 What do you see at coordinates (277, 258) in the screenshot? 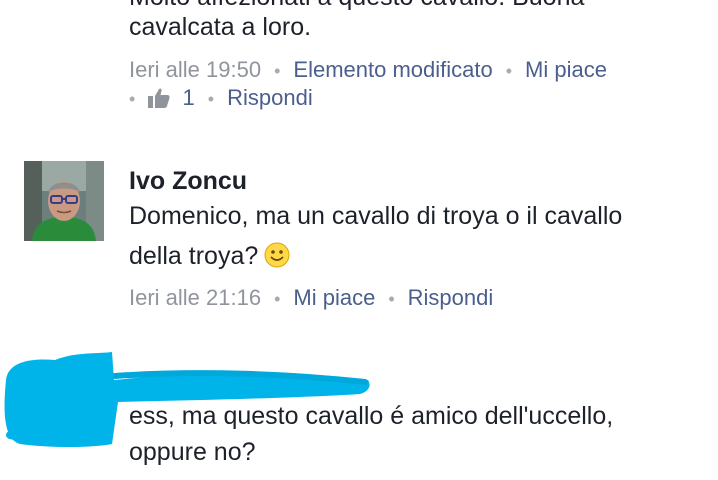
I see `smiley-emoji-icon` at bounding box center [277, 258].